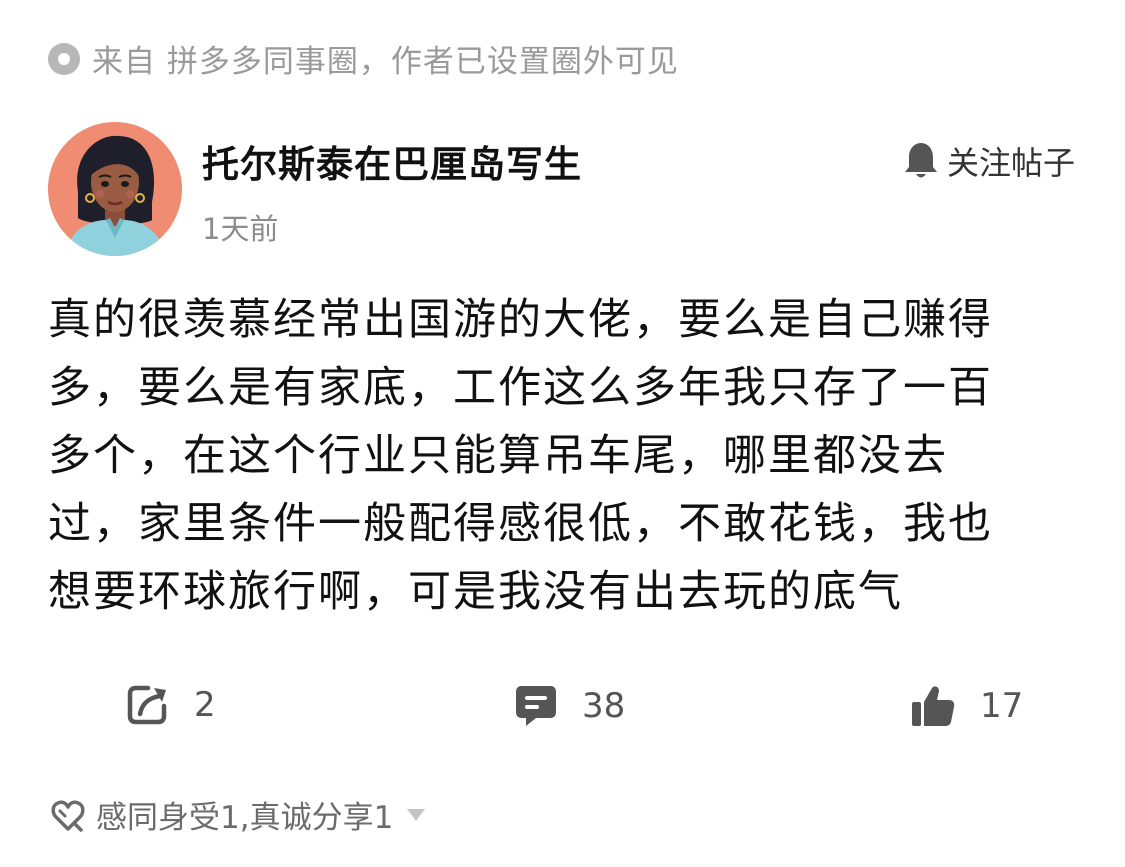  What do you see at coordinates (498, 456) in the screenshot?
I see `post-line: 多个，在这个行业只能算吊车尾，哪里都没去` at bounding box center [498, 456].